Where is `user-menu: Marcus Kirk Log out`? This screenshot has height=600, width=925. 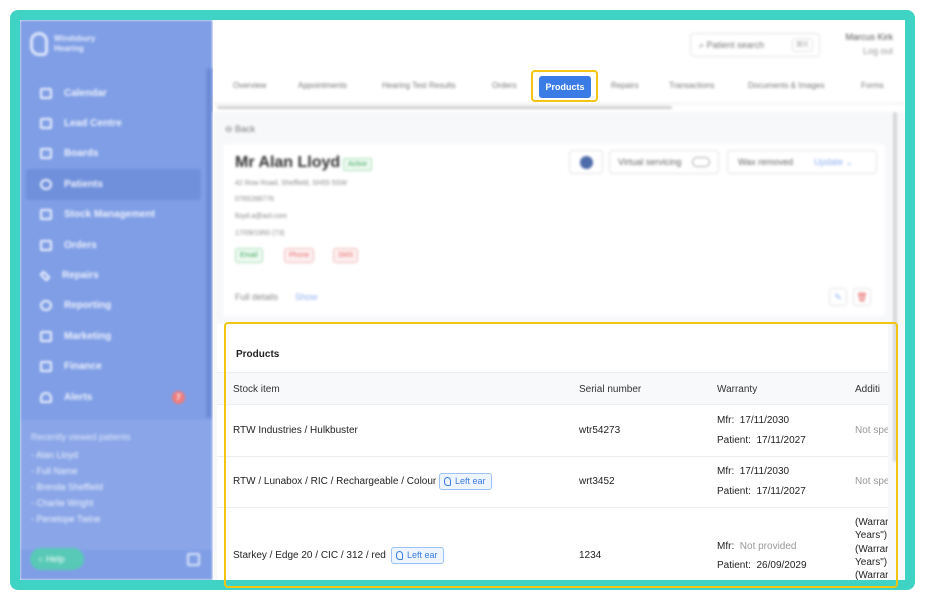 user-menu: Marcus Kirk Log out is located at coordinates (869, 44).